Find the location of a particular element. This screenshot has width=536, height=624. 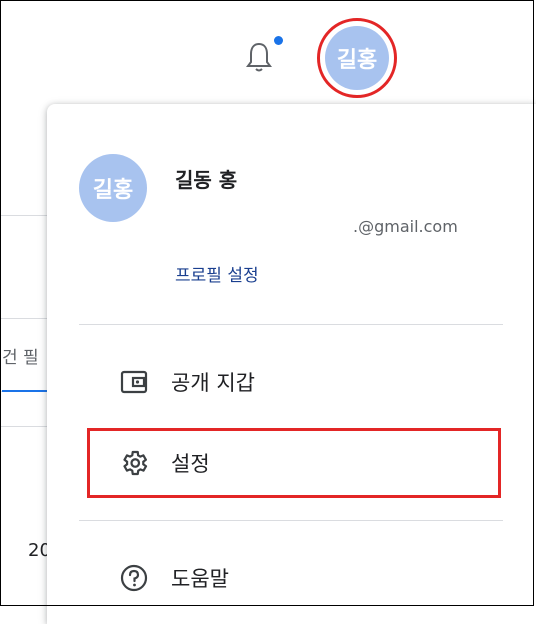

menu-item-label: 공개 지갑 is located at coordinates (213, 383).